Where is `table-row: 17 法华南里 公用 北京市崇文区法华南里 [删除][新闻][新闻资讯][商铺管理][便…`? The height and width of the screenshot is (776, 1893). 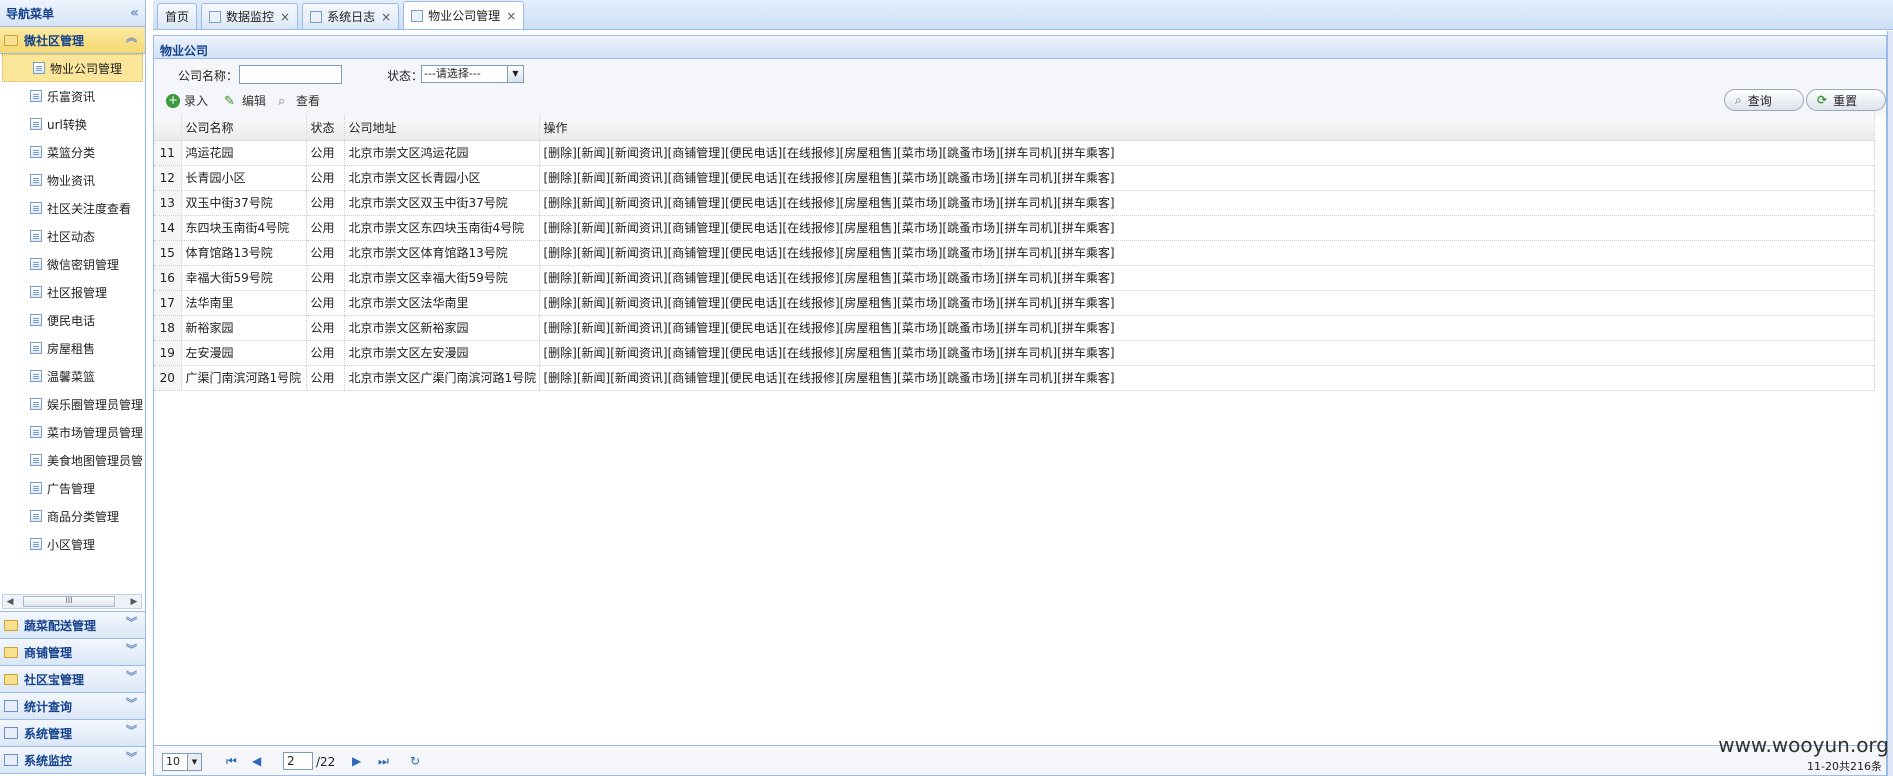
table-row: 17 法华南里 公用 北京市崇文区法华南里 [删除][新闻][新闻资讯][商铺管理][便… is located at coordinates (1014, 303).